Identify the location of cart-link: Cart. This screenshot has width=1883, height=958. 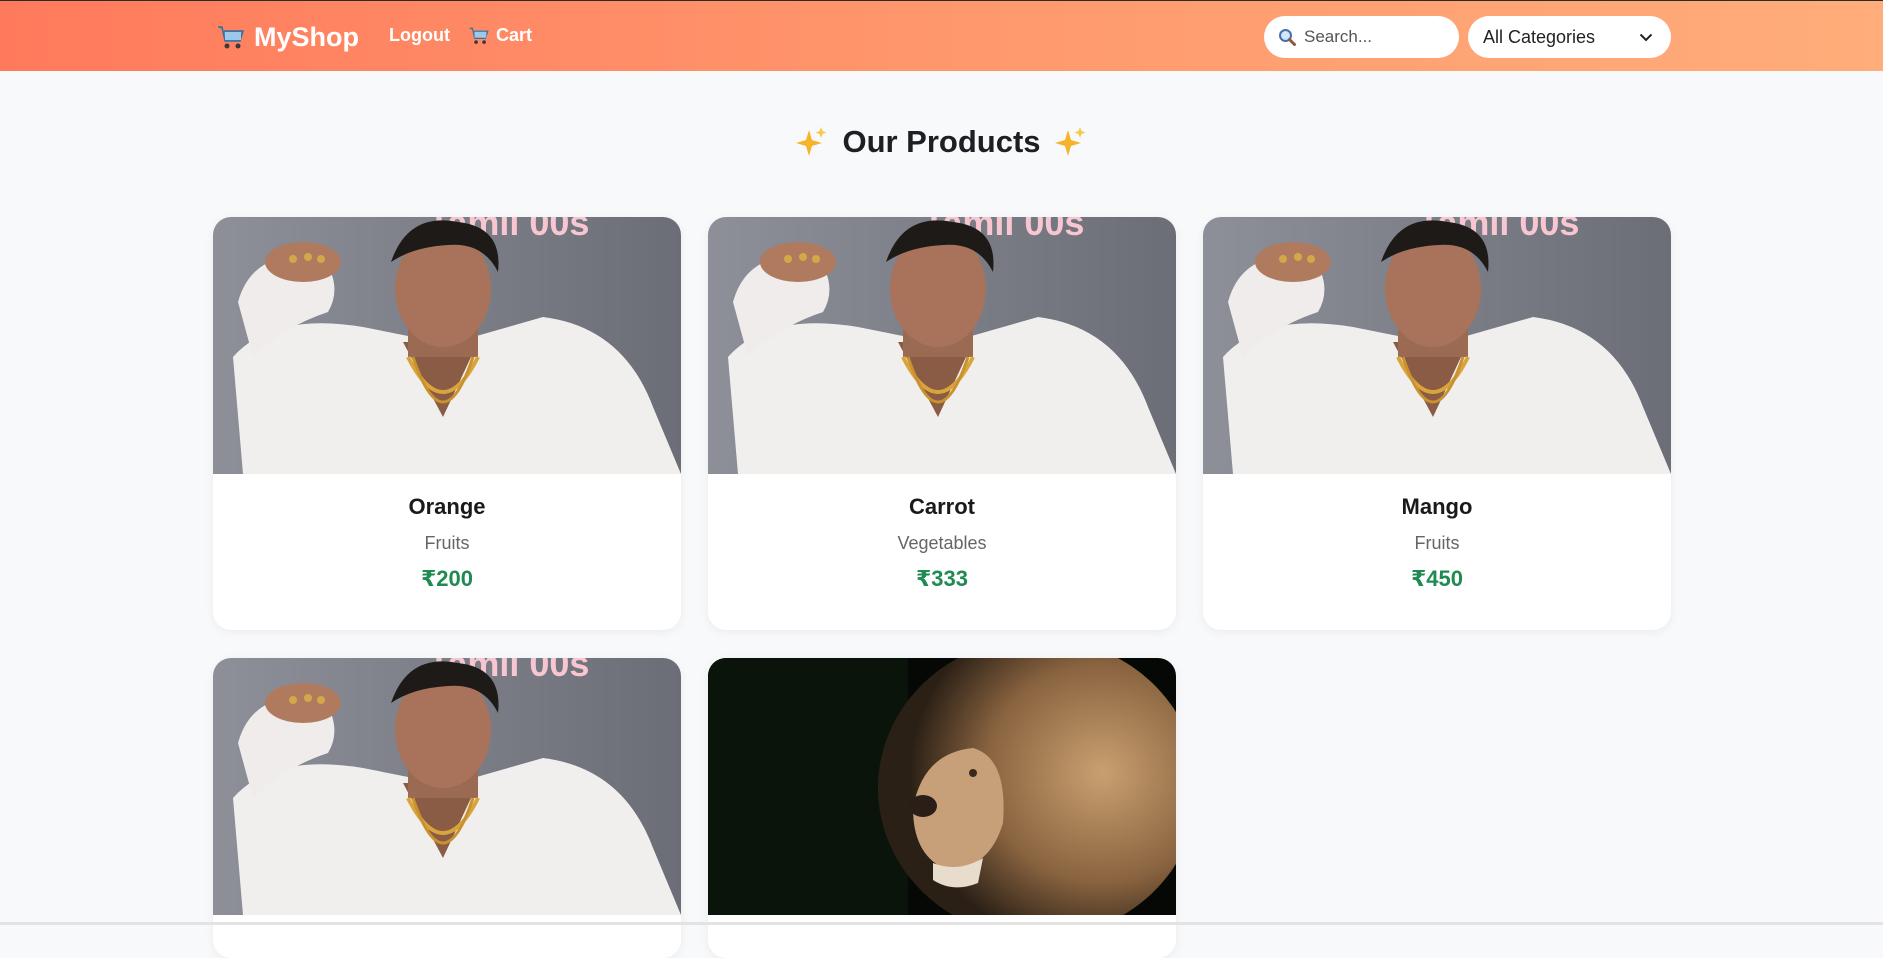
(500, 35).